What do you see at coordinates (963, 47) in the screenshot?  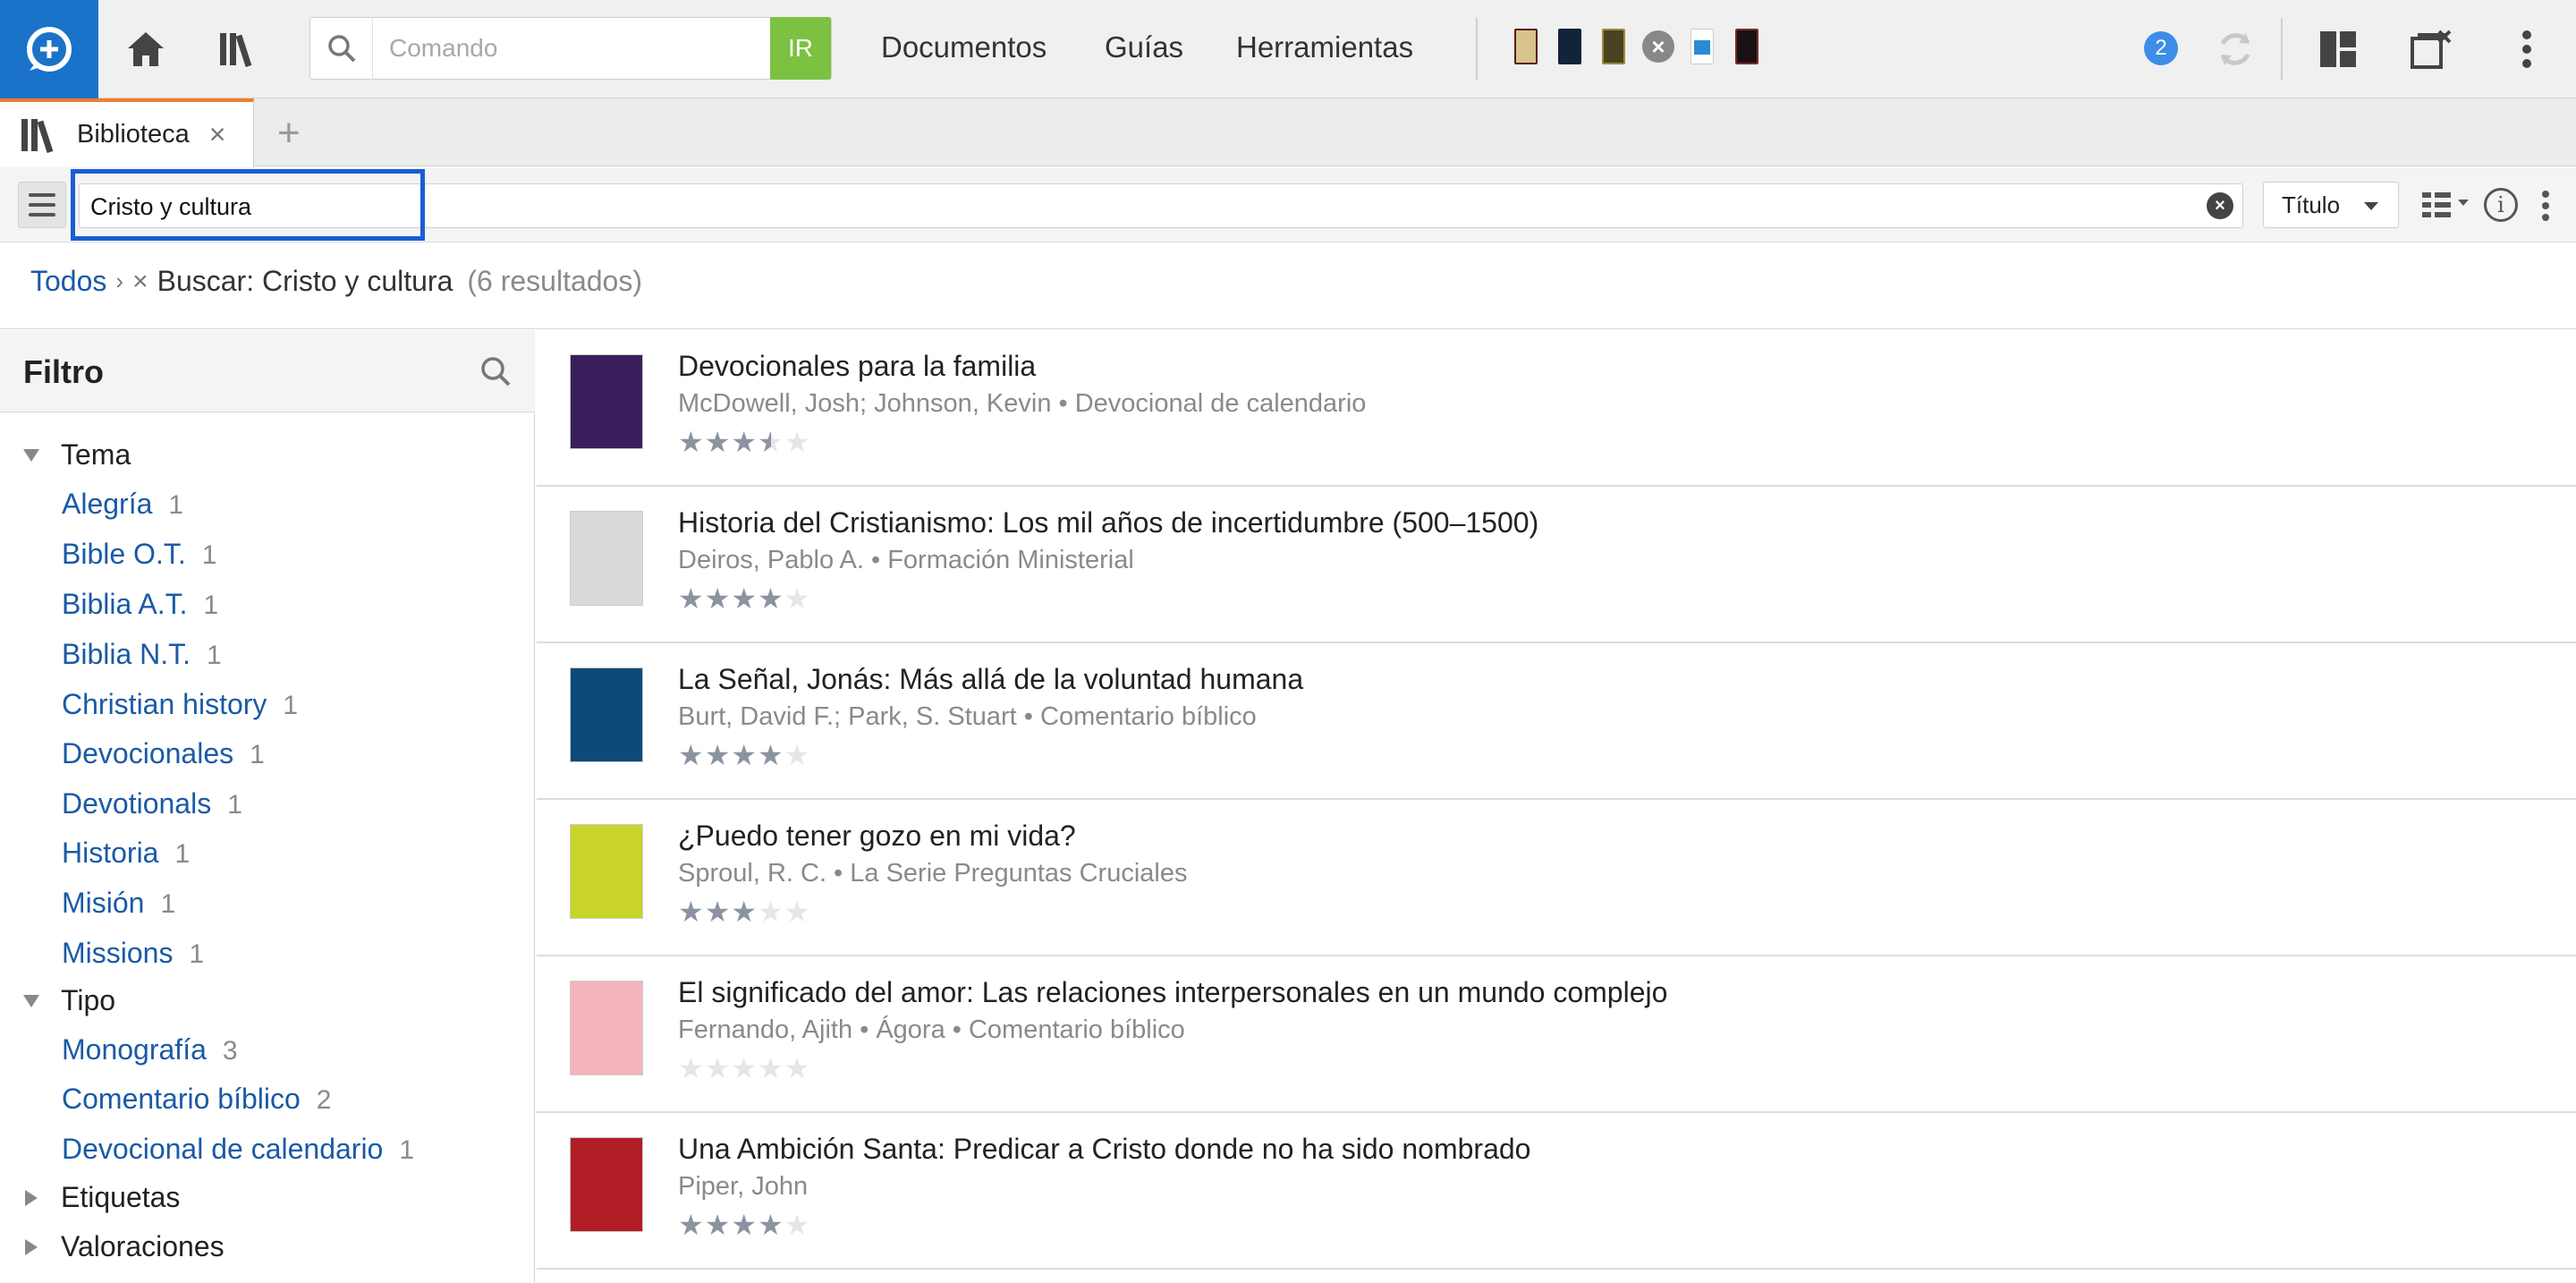 I see `menu-documentos: Documentos` at bounding box center [963, 47].